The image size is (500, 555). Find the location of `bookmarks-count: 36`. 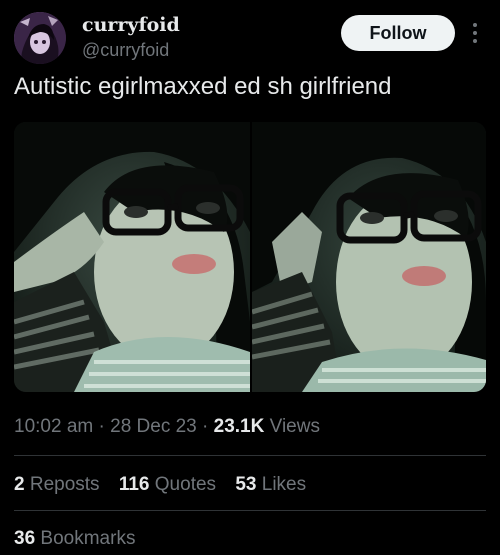

bookmarks-count: 36 is located at coordinates (25, 538).